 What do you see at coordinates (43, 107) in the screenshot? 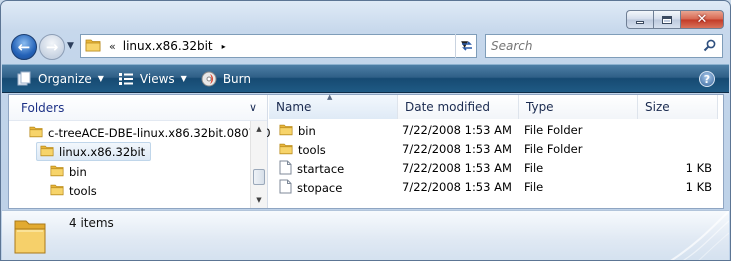
I see `folders-pane-title: Folders` at bounding box center [43, 107].